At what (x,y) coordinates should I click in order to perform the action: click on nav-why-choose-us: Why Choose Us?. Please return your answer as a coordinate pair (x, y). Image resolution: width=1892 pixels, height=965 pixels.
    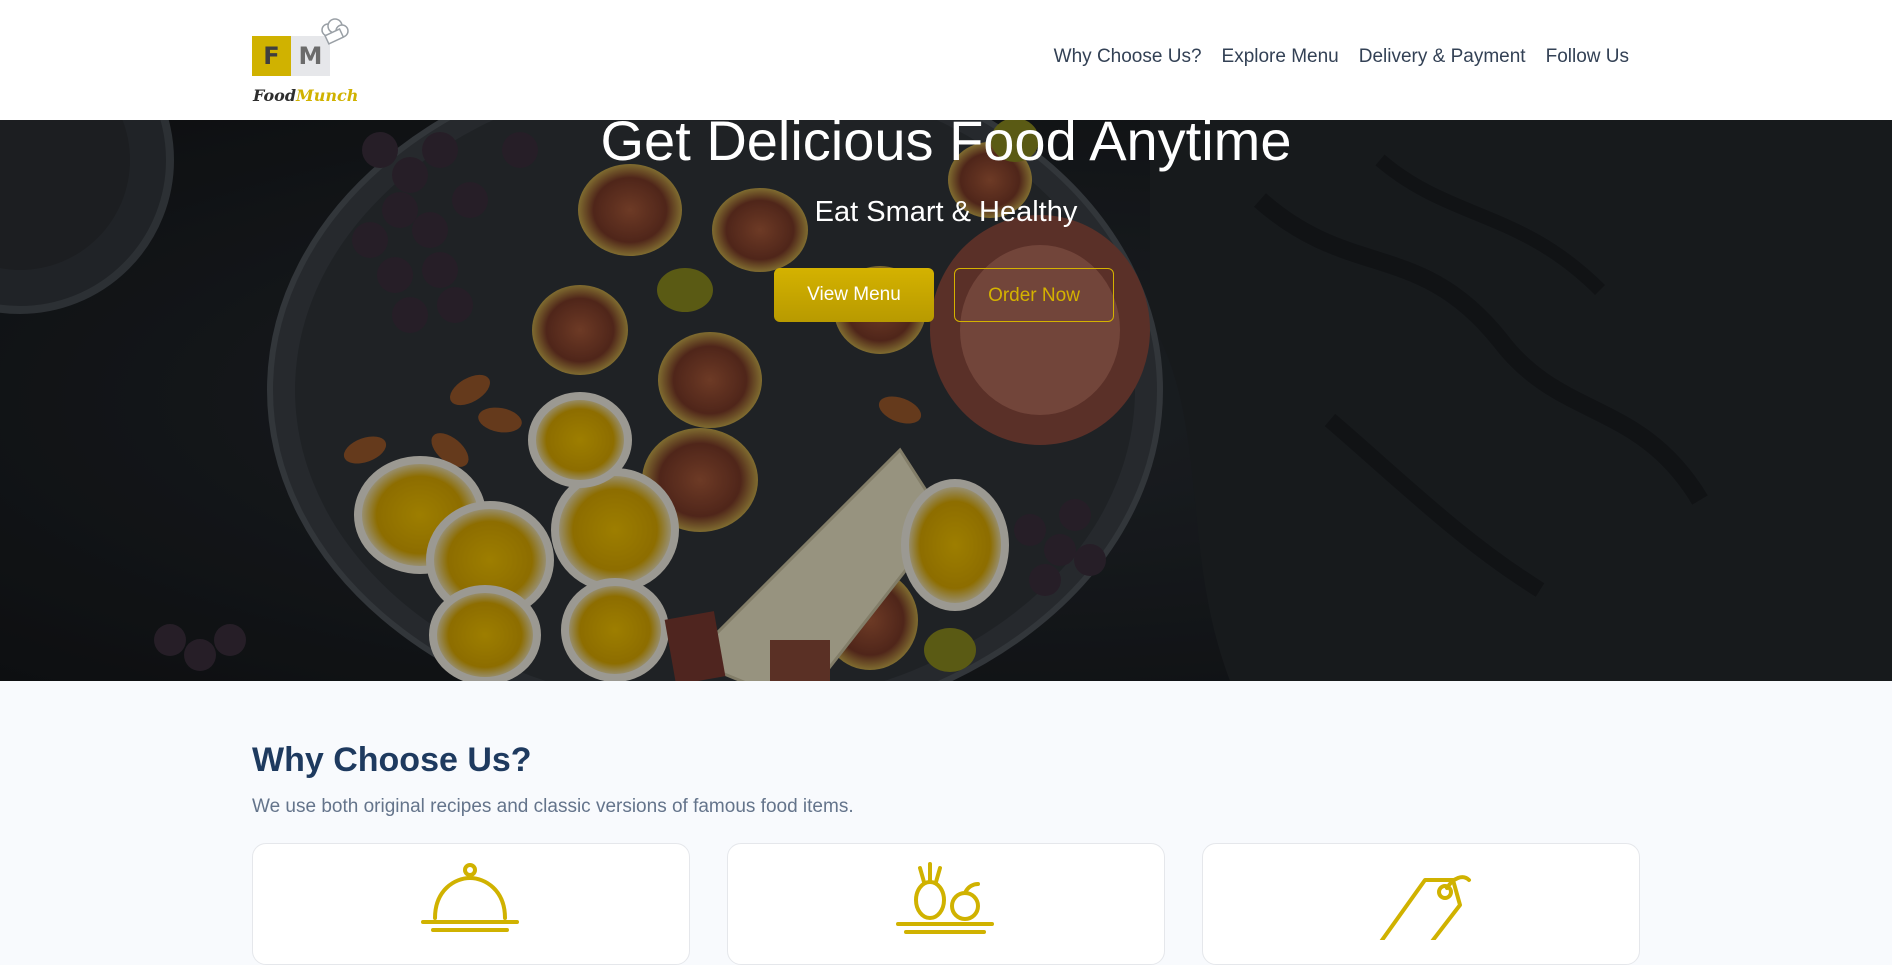
    Looking at the image, I should click on (1128, 57).